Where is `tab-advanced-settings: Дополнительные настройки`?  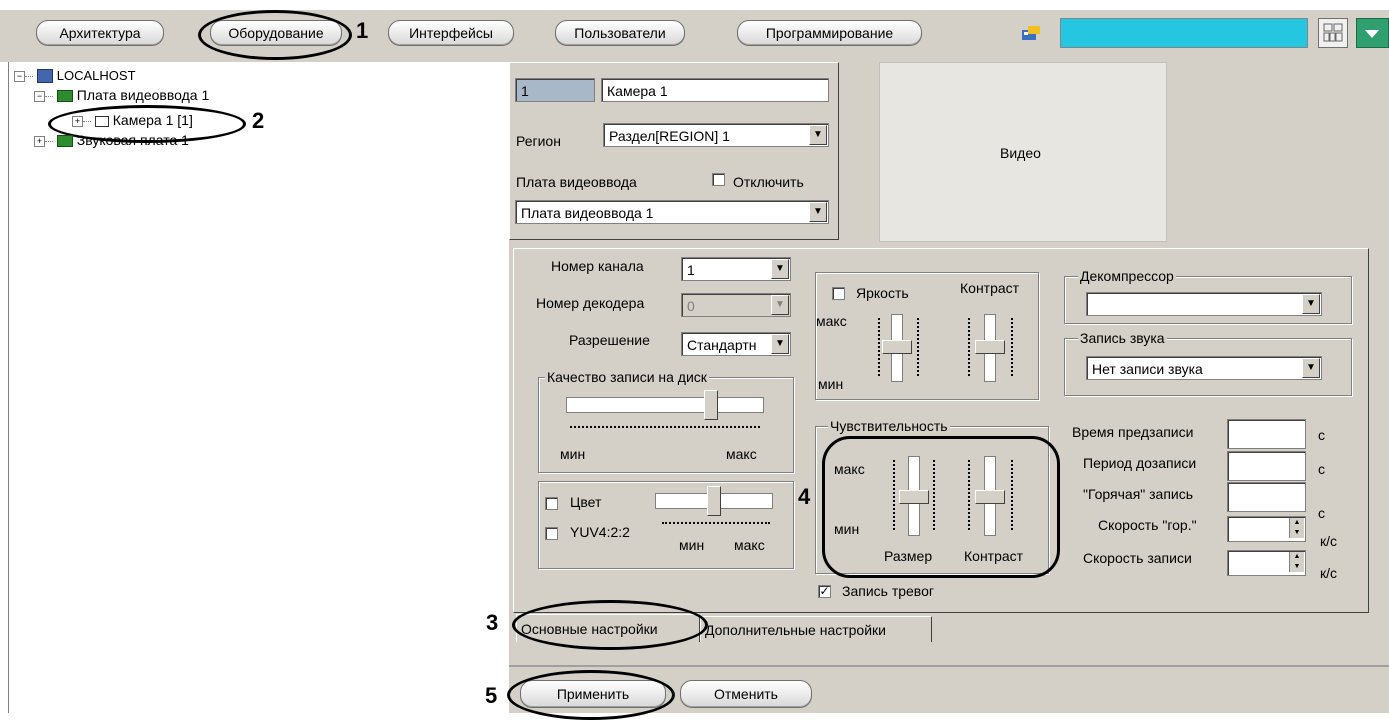 tab-advanced-settings: Дополнительные настройки is located at coordinates (816, 629).